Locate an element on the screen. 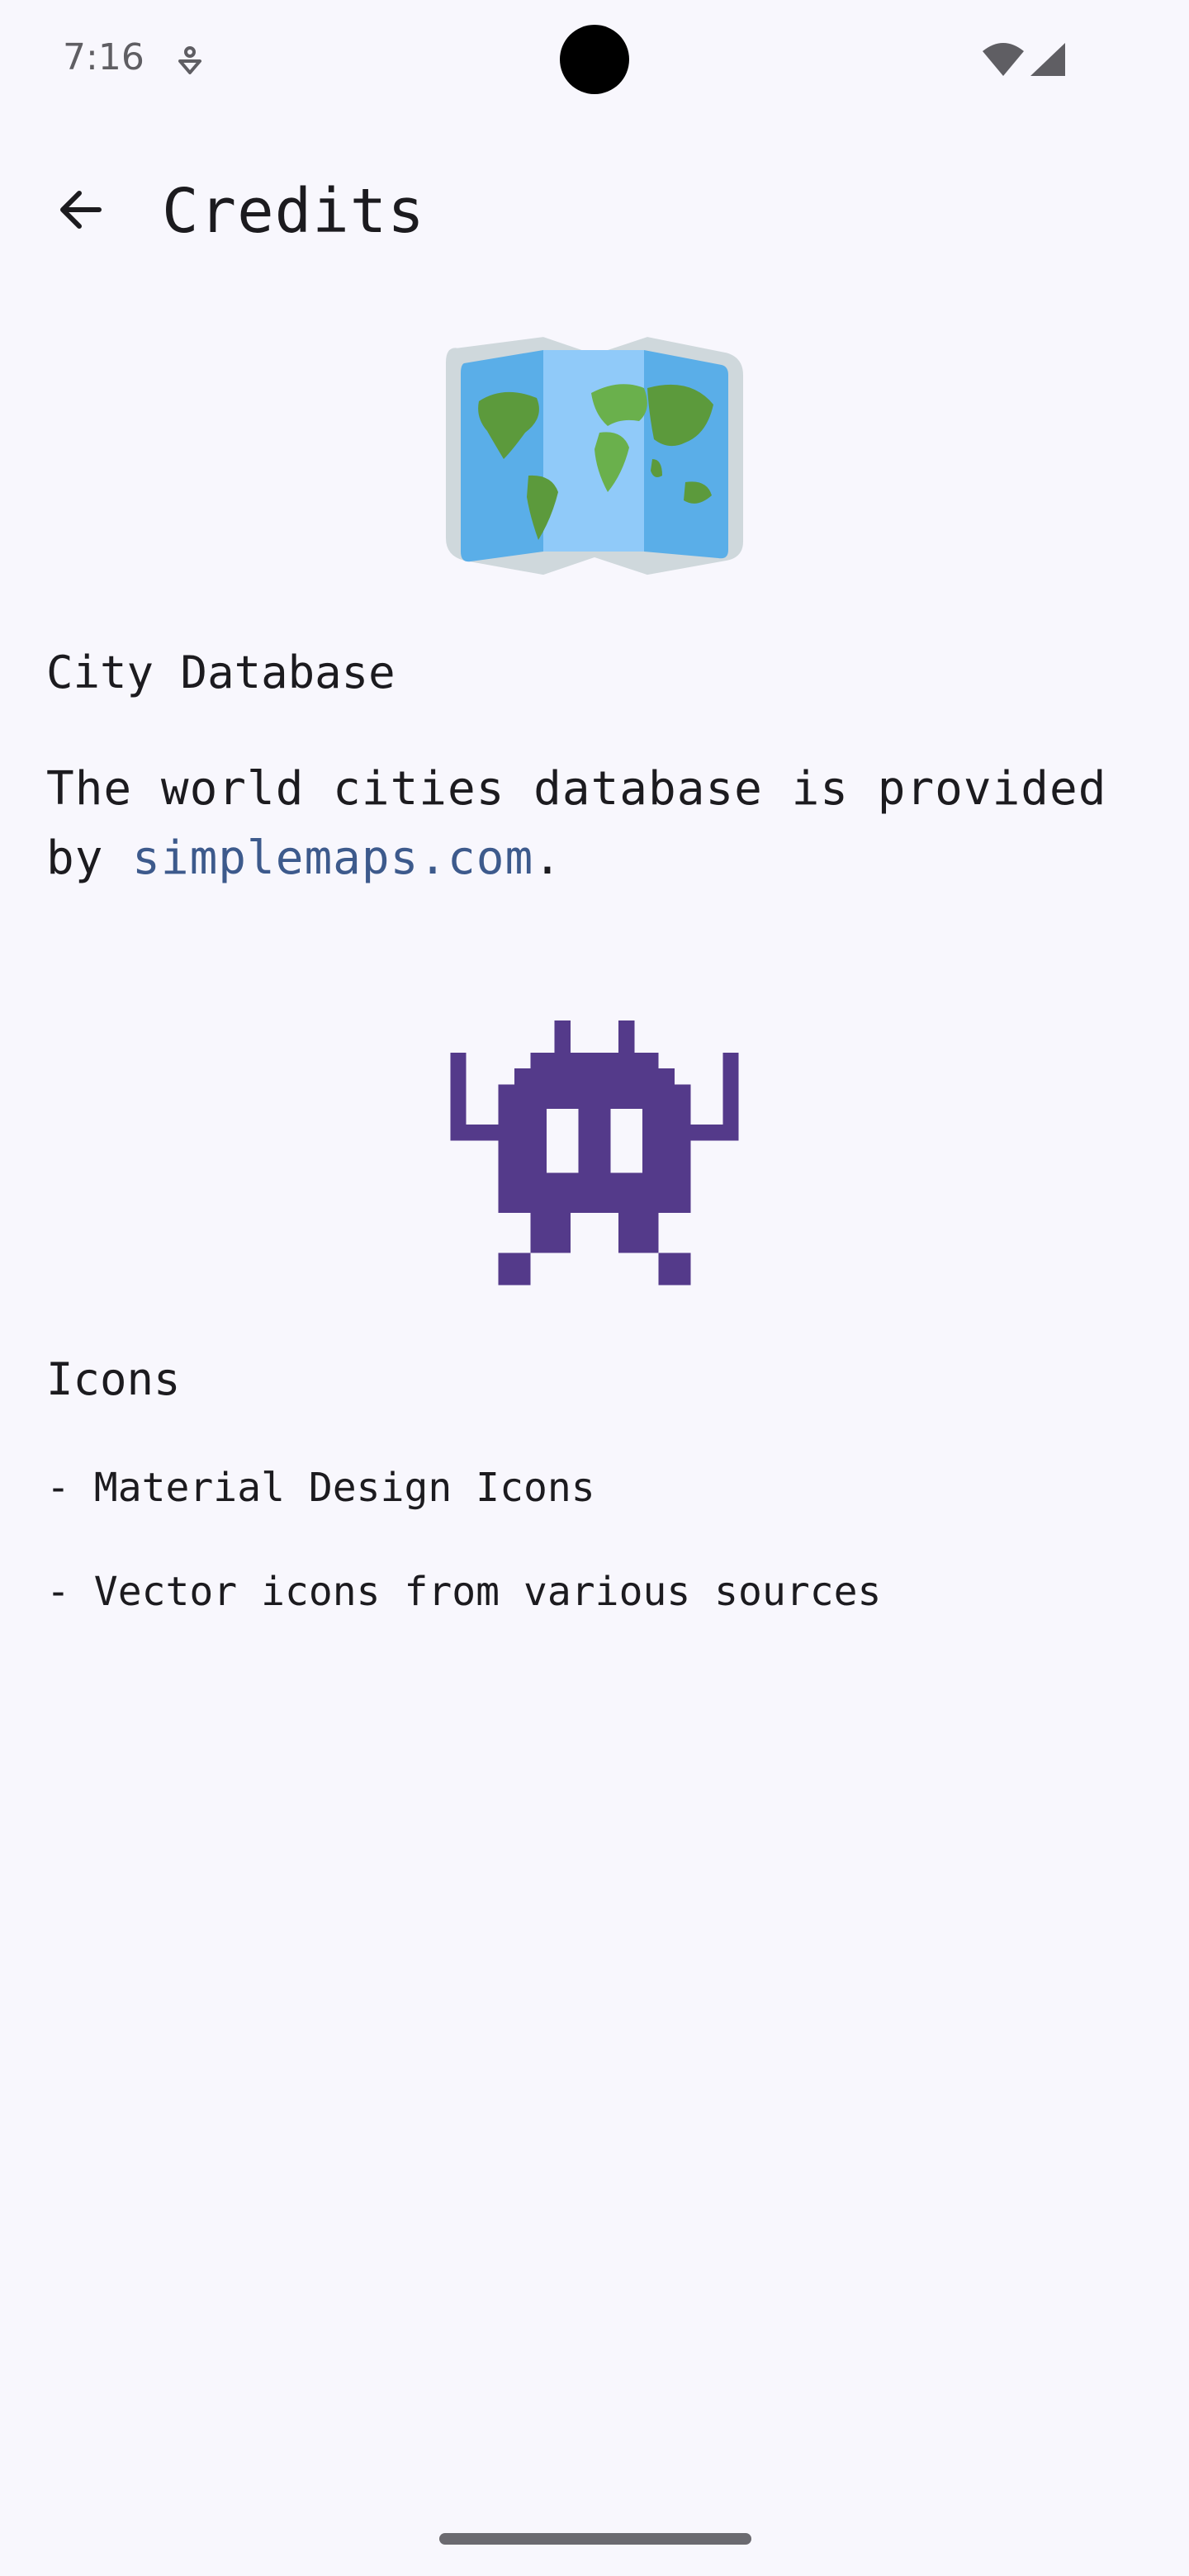 This screenshot has height=2576, width=1189. camera-cutout is located at coordinates (594, 59).